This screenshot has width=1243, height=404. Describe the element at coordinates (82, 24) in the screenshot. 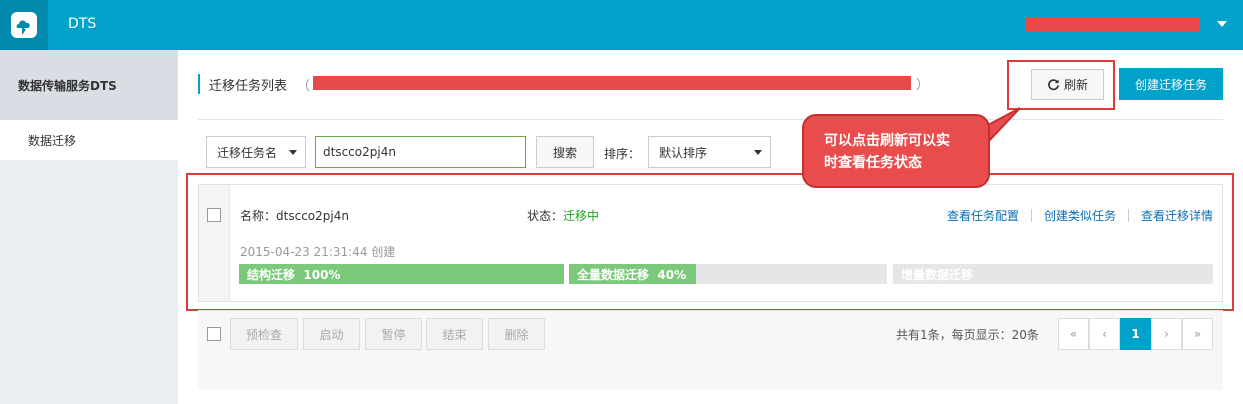

I see `app-title: DTS` at that location.